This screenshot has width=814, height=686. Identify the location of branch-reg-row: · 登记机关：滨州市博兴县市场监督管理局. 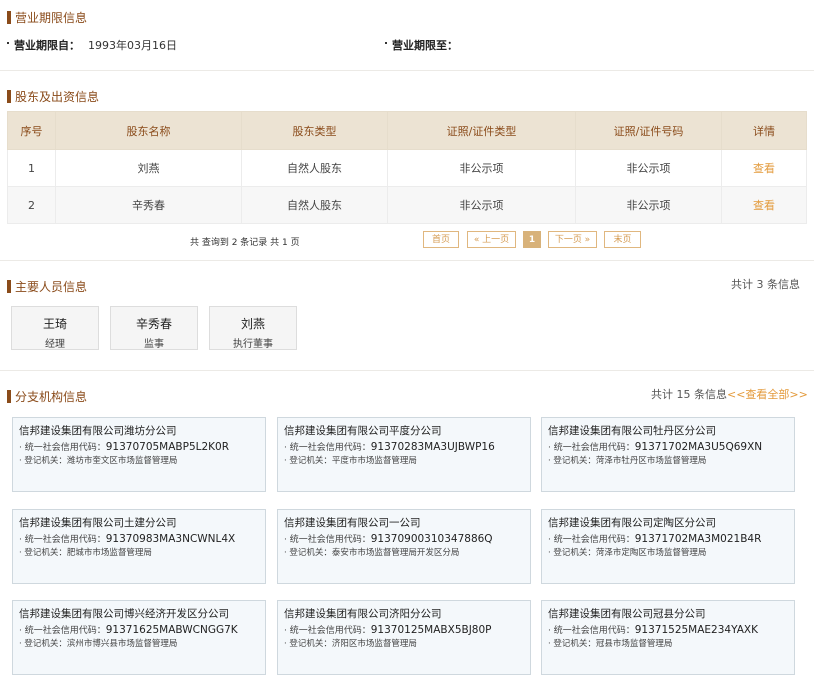
(142, 643).